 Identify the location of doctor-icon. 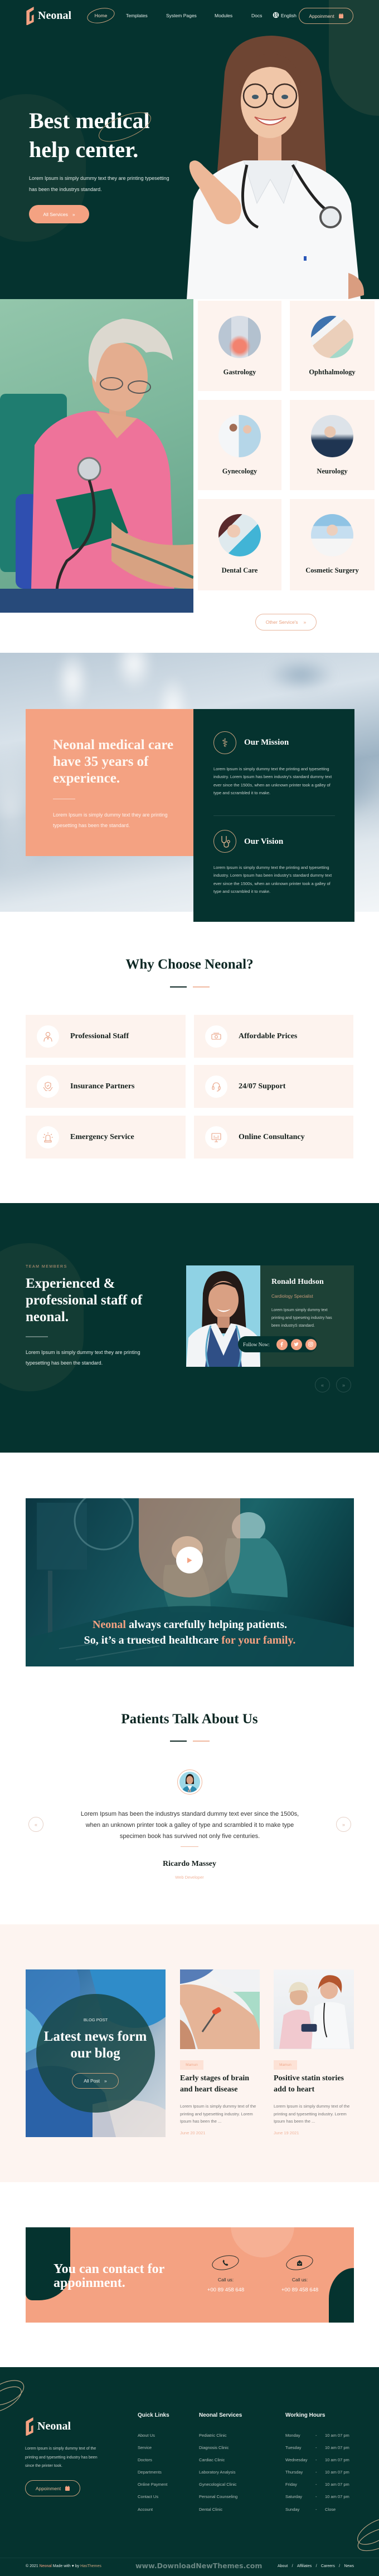
(48, 1036).